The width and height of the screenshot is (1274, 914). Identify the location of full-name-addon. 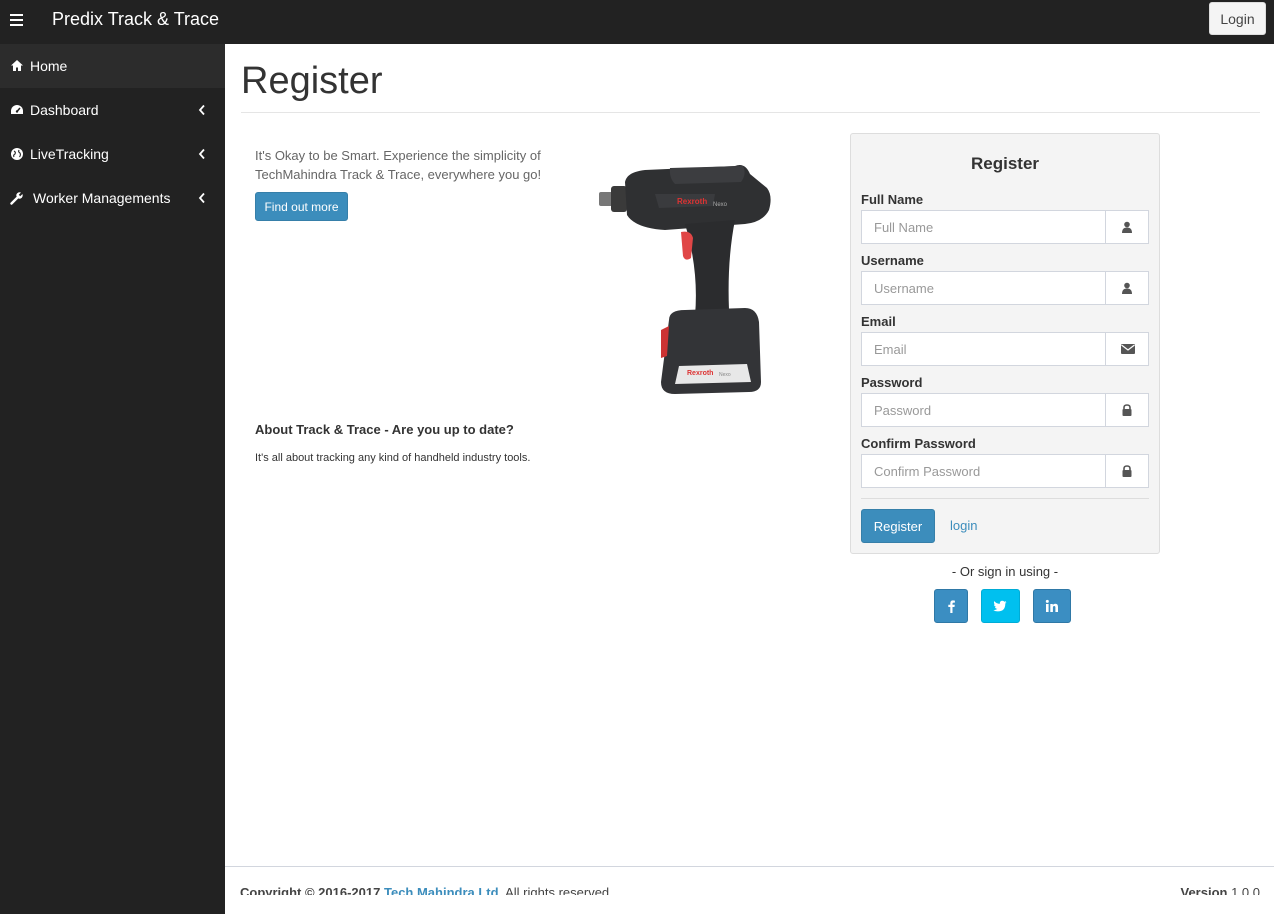
(1127, 227).